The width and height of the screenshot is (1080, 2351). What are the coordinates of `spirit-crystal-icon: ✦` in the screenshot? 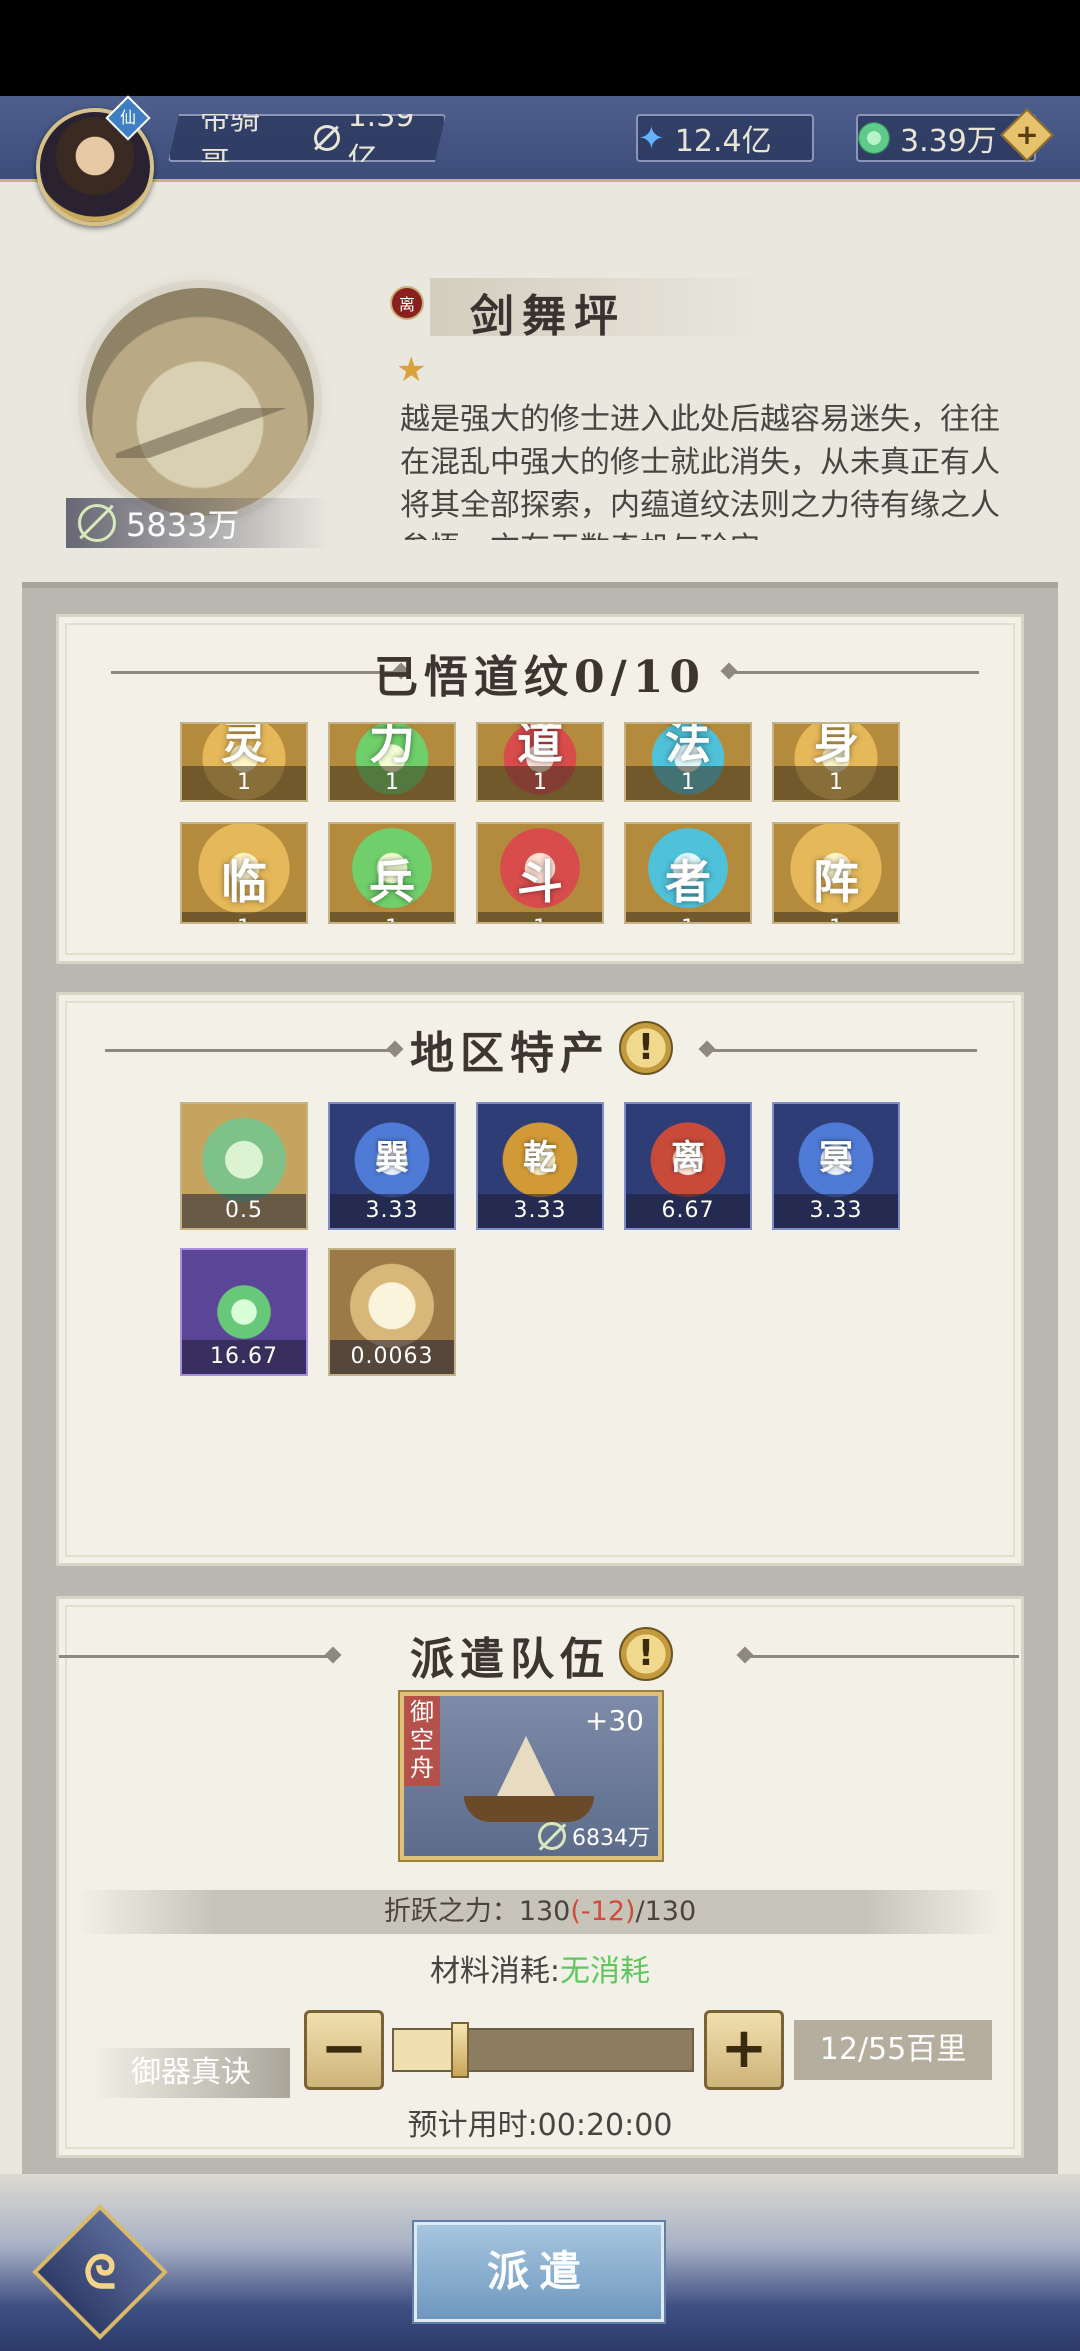 It's located at (651, 138).